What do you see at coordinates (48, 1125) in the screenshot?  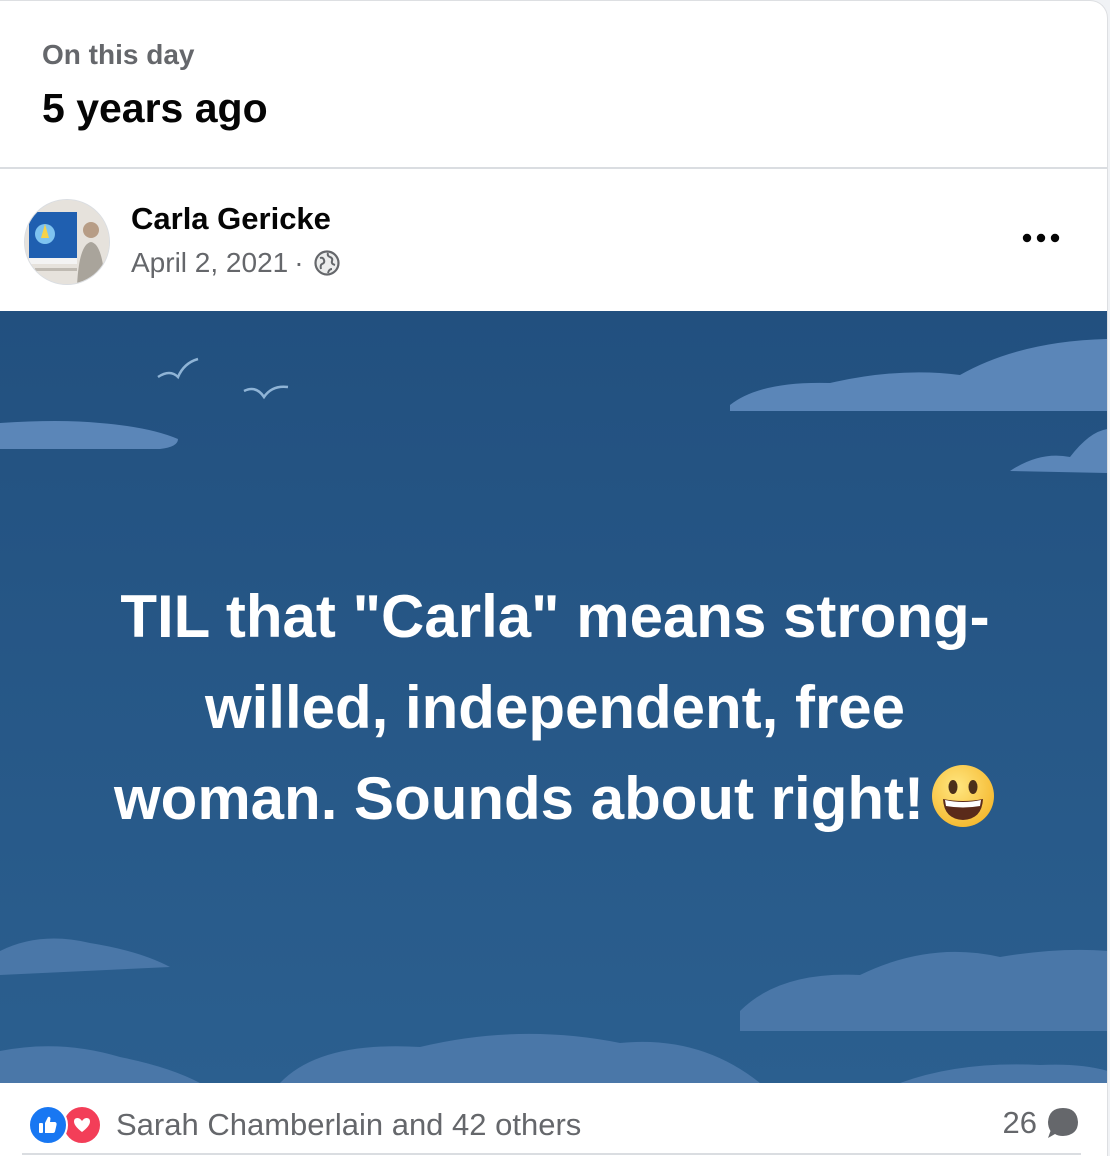 I see `like-icon` at bounding box center [48, 1125].